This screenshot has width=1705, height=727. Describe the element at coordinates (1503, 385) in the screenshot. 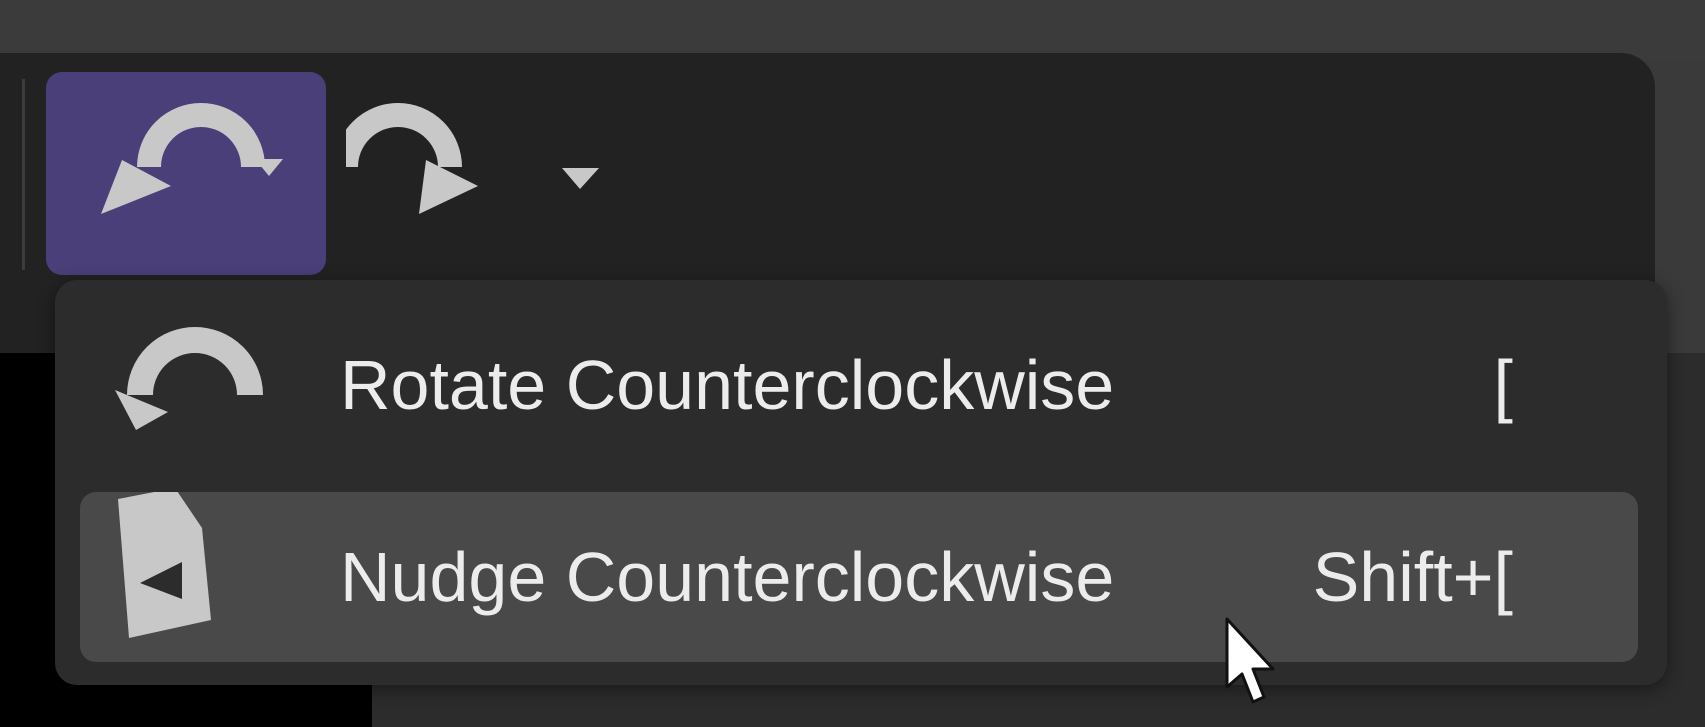

I see `menu-item-shortcut: [` at that location.